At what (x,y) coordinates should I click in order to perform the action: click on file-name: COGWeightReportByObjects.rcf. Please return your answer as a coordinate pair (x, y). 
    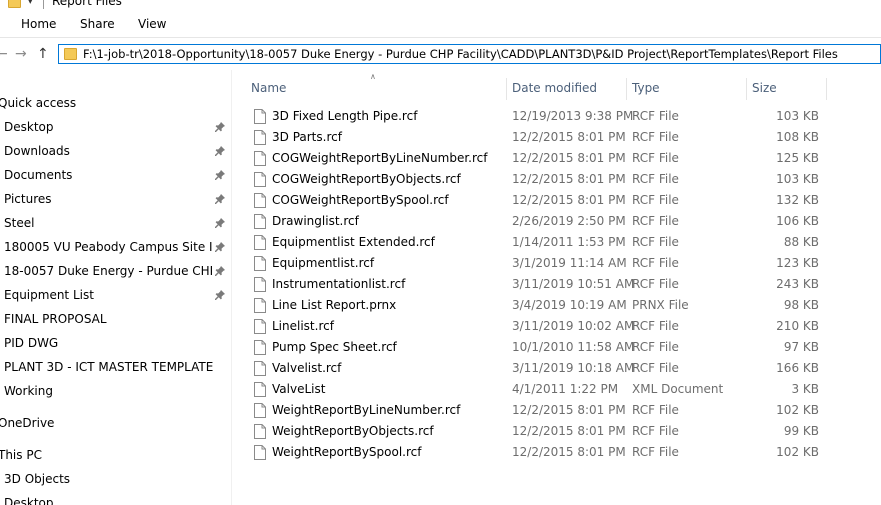
    Looking at the image, I should click on (366, 179).